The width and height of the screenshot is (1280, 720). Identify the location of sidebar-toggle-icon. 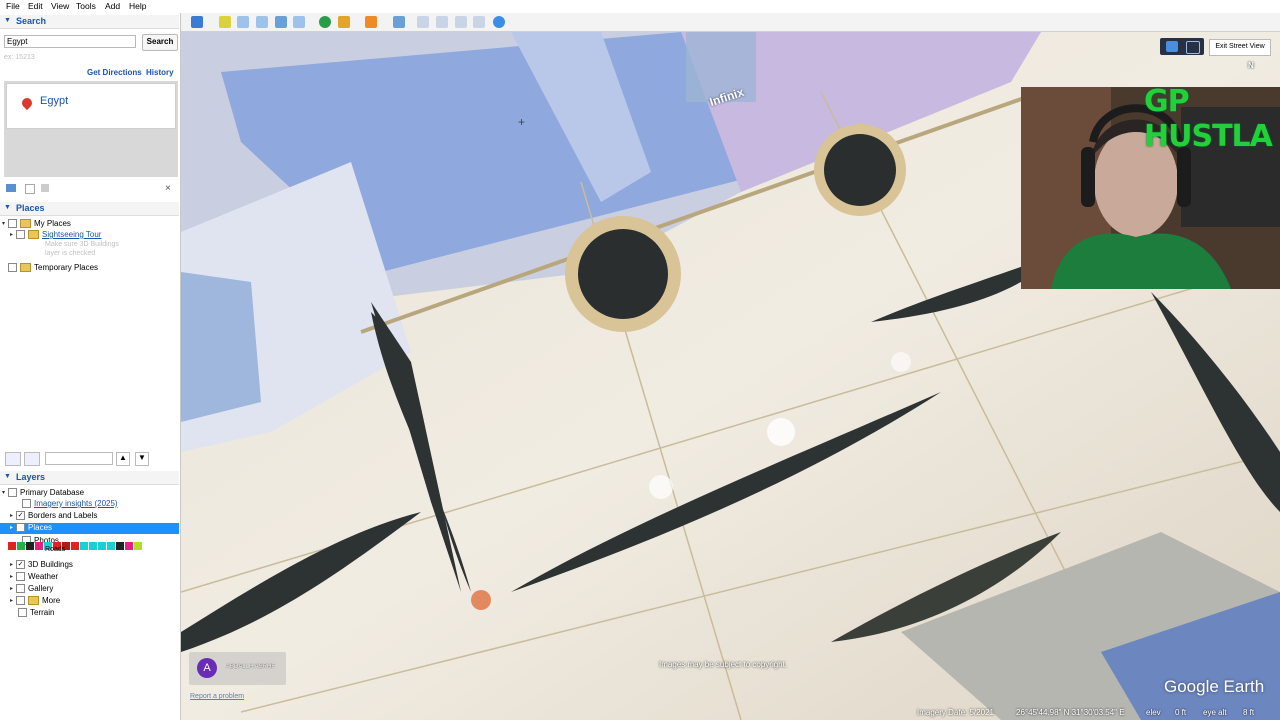
(197, 22).